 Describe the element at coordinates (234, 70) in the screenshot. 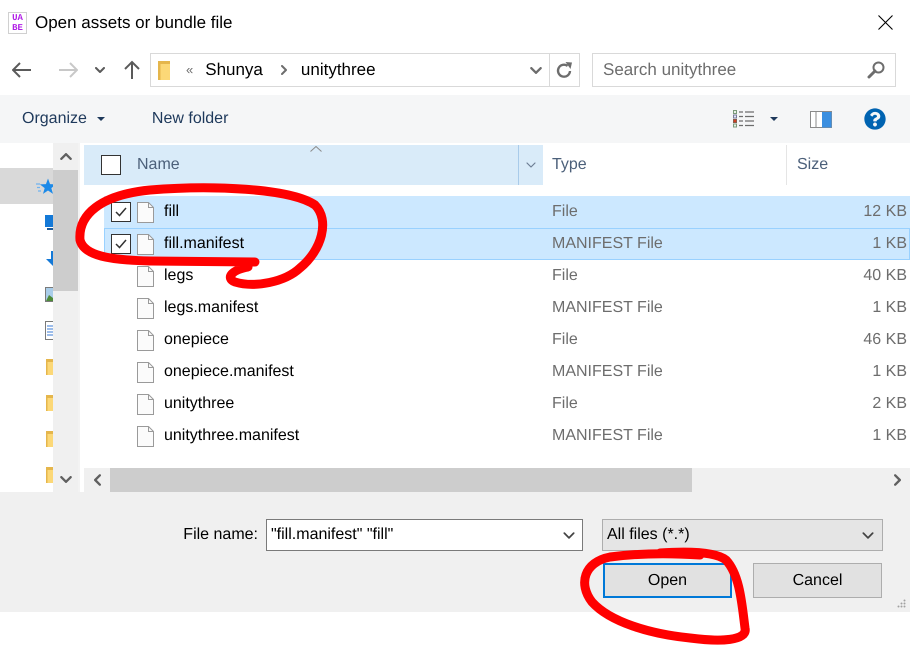

I see `breadcrumb-item: Shunya` at that location.